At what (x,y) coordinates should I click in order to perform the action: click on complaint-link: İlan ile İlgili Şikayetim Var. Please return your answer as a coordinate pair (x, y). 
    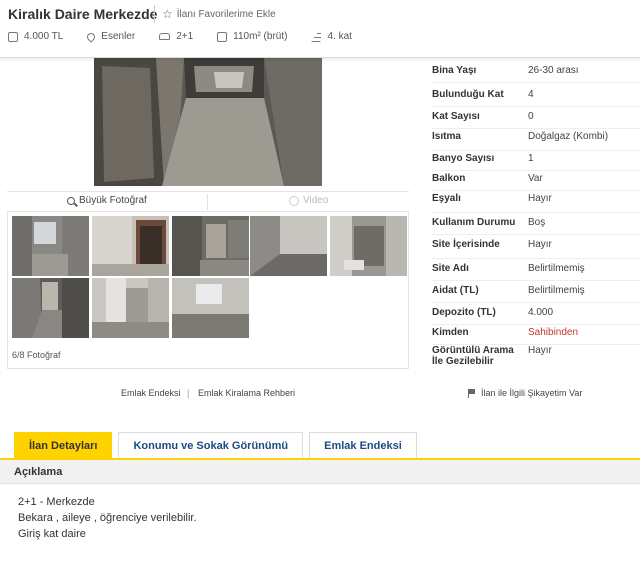
    Looking at the image, I should click on (525, 393).